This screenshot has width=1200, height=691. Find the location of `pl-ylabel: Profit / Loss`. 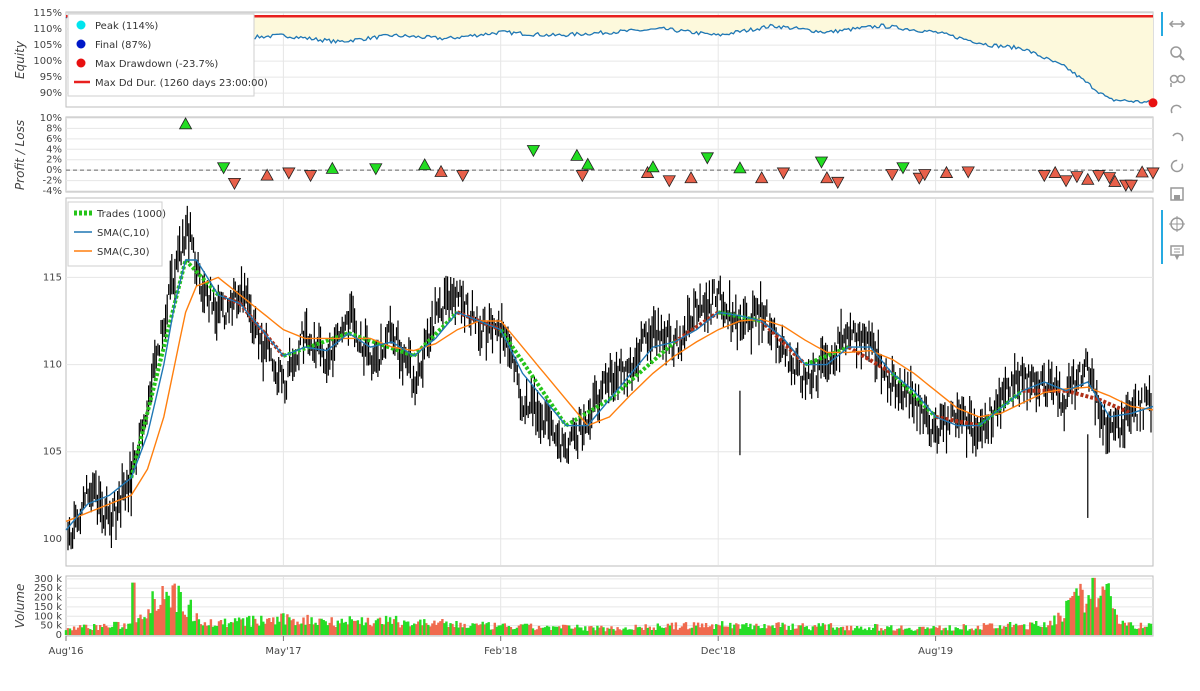

pl-ylabel: Profit / Loss is located at coordinates (20, 155).